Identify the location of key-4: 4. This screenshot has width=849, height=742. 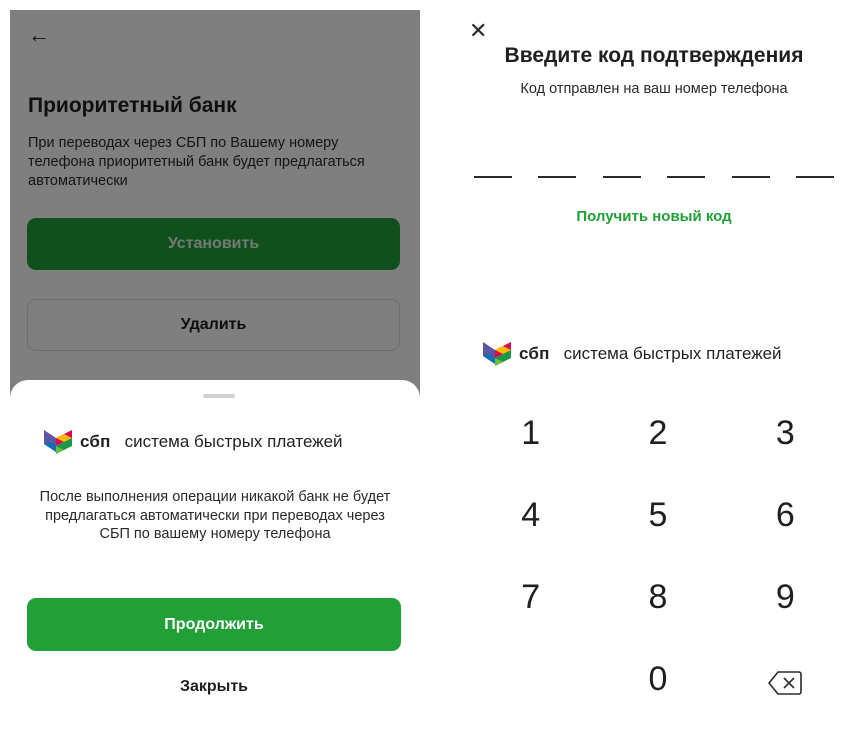
(530, 537).